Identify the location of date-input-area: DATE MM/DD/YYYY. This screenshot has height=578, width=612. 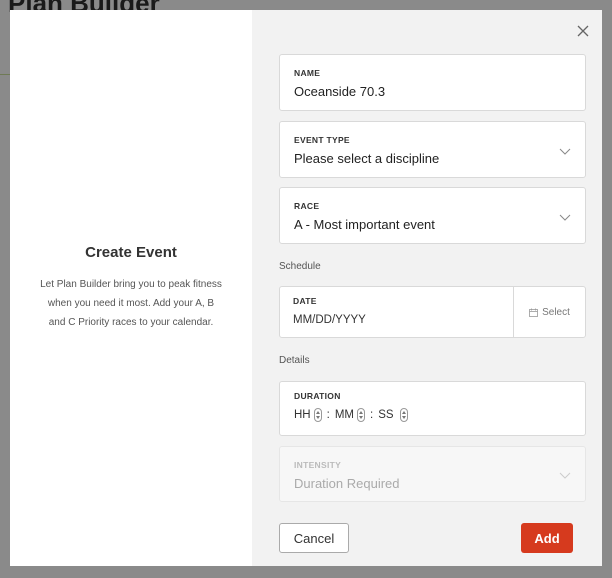
(396, 312).